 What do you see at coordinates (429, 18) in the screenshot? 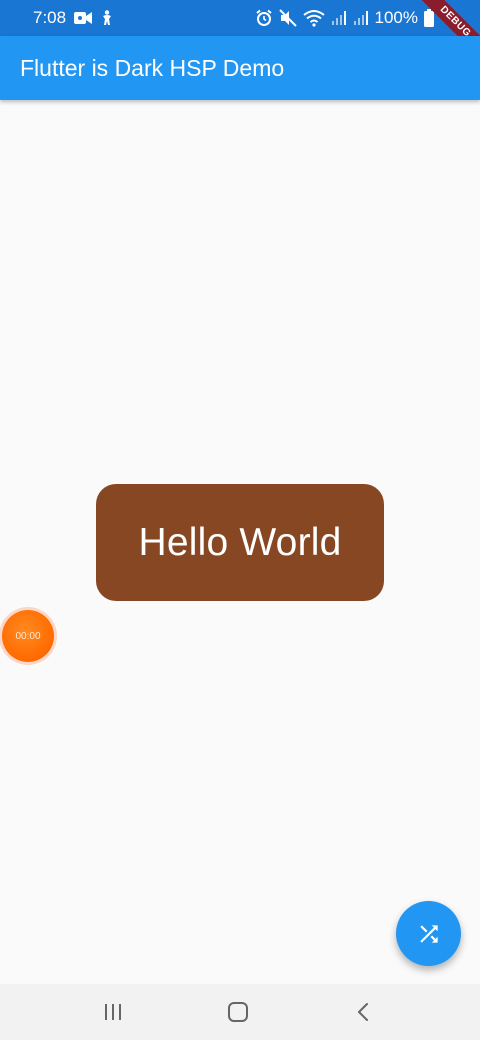
I see `battery-icon` at bounding box center [429, 18].